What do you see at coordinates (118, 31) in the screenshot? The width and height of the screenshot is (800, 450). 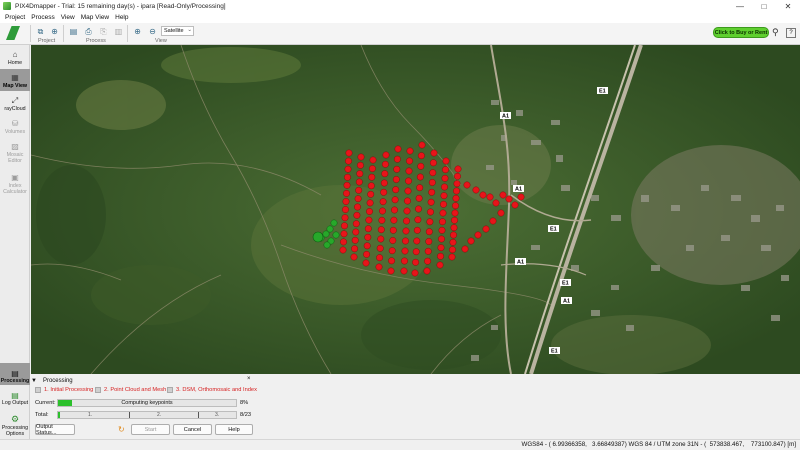 I see `process-options-icon: ▥` at bounding box center [118, 31].